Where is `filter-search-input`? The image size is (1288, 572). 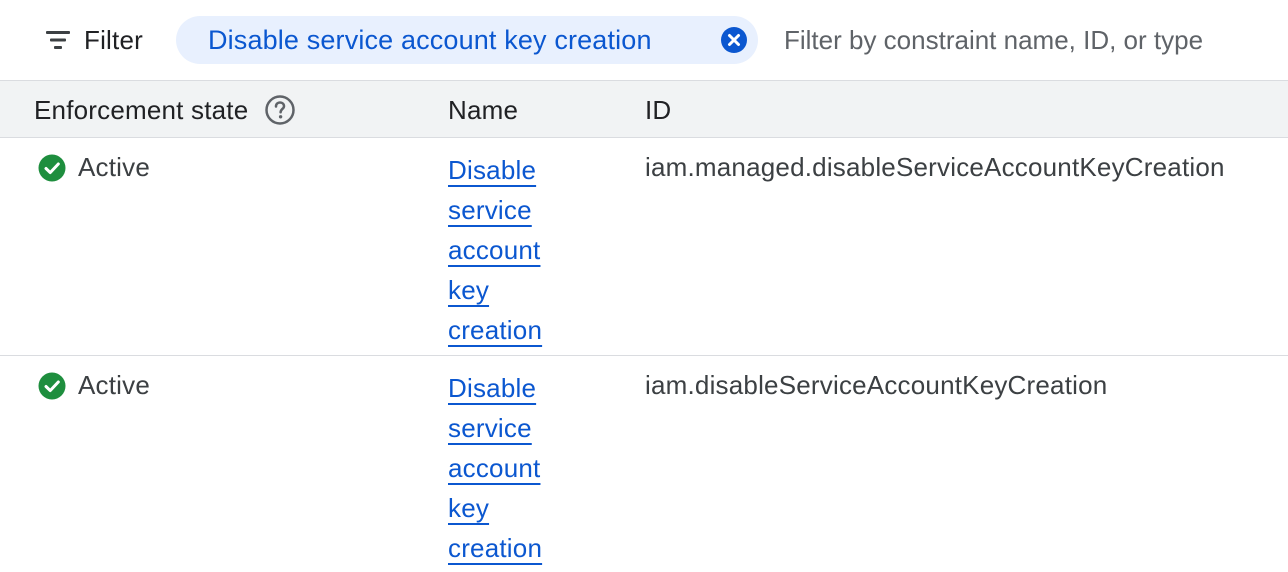
filter-search-input is located at coordinates (1029, 40).